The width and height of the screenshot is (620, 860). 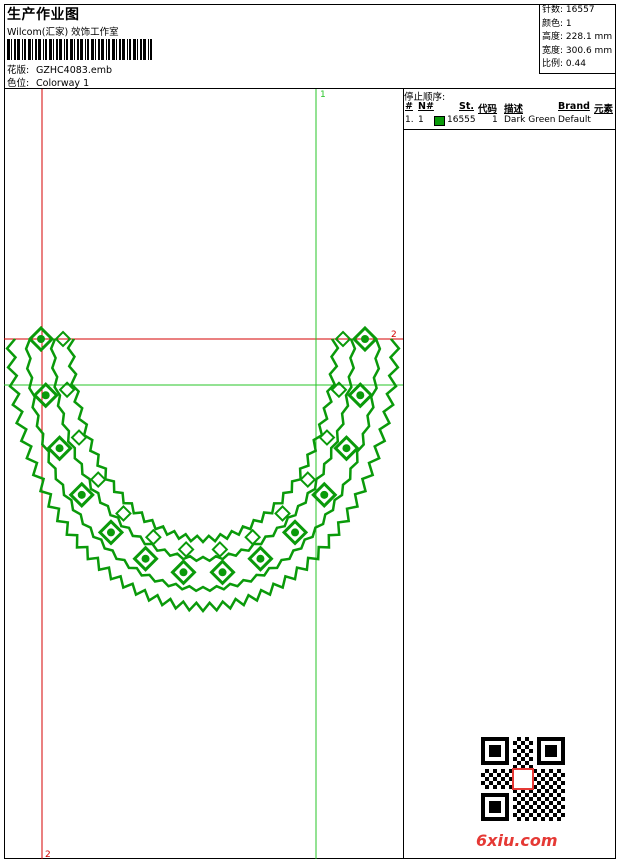 I want to click on row-index: 1., so click(x=409, y=120).